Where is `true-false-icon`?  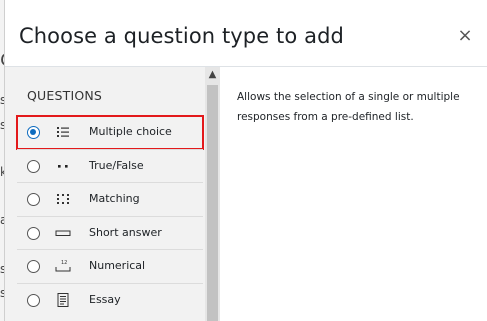
true-false-icon is located at coordinates (63, 166).